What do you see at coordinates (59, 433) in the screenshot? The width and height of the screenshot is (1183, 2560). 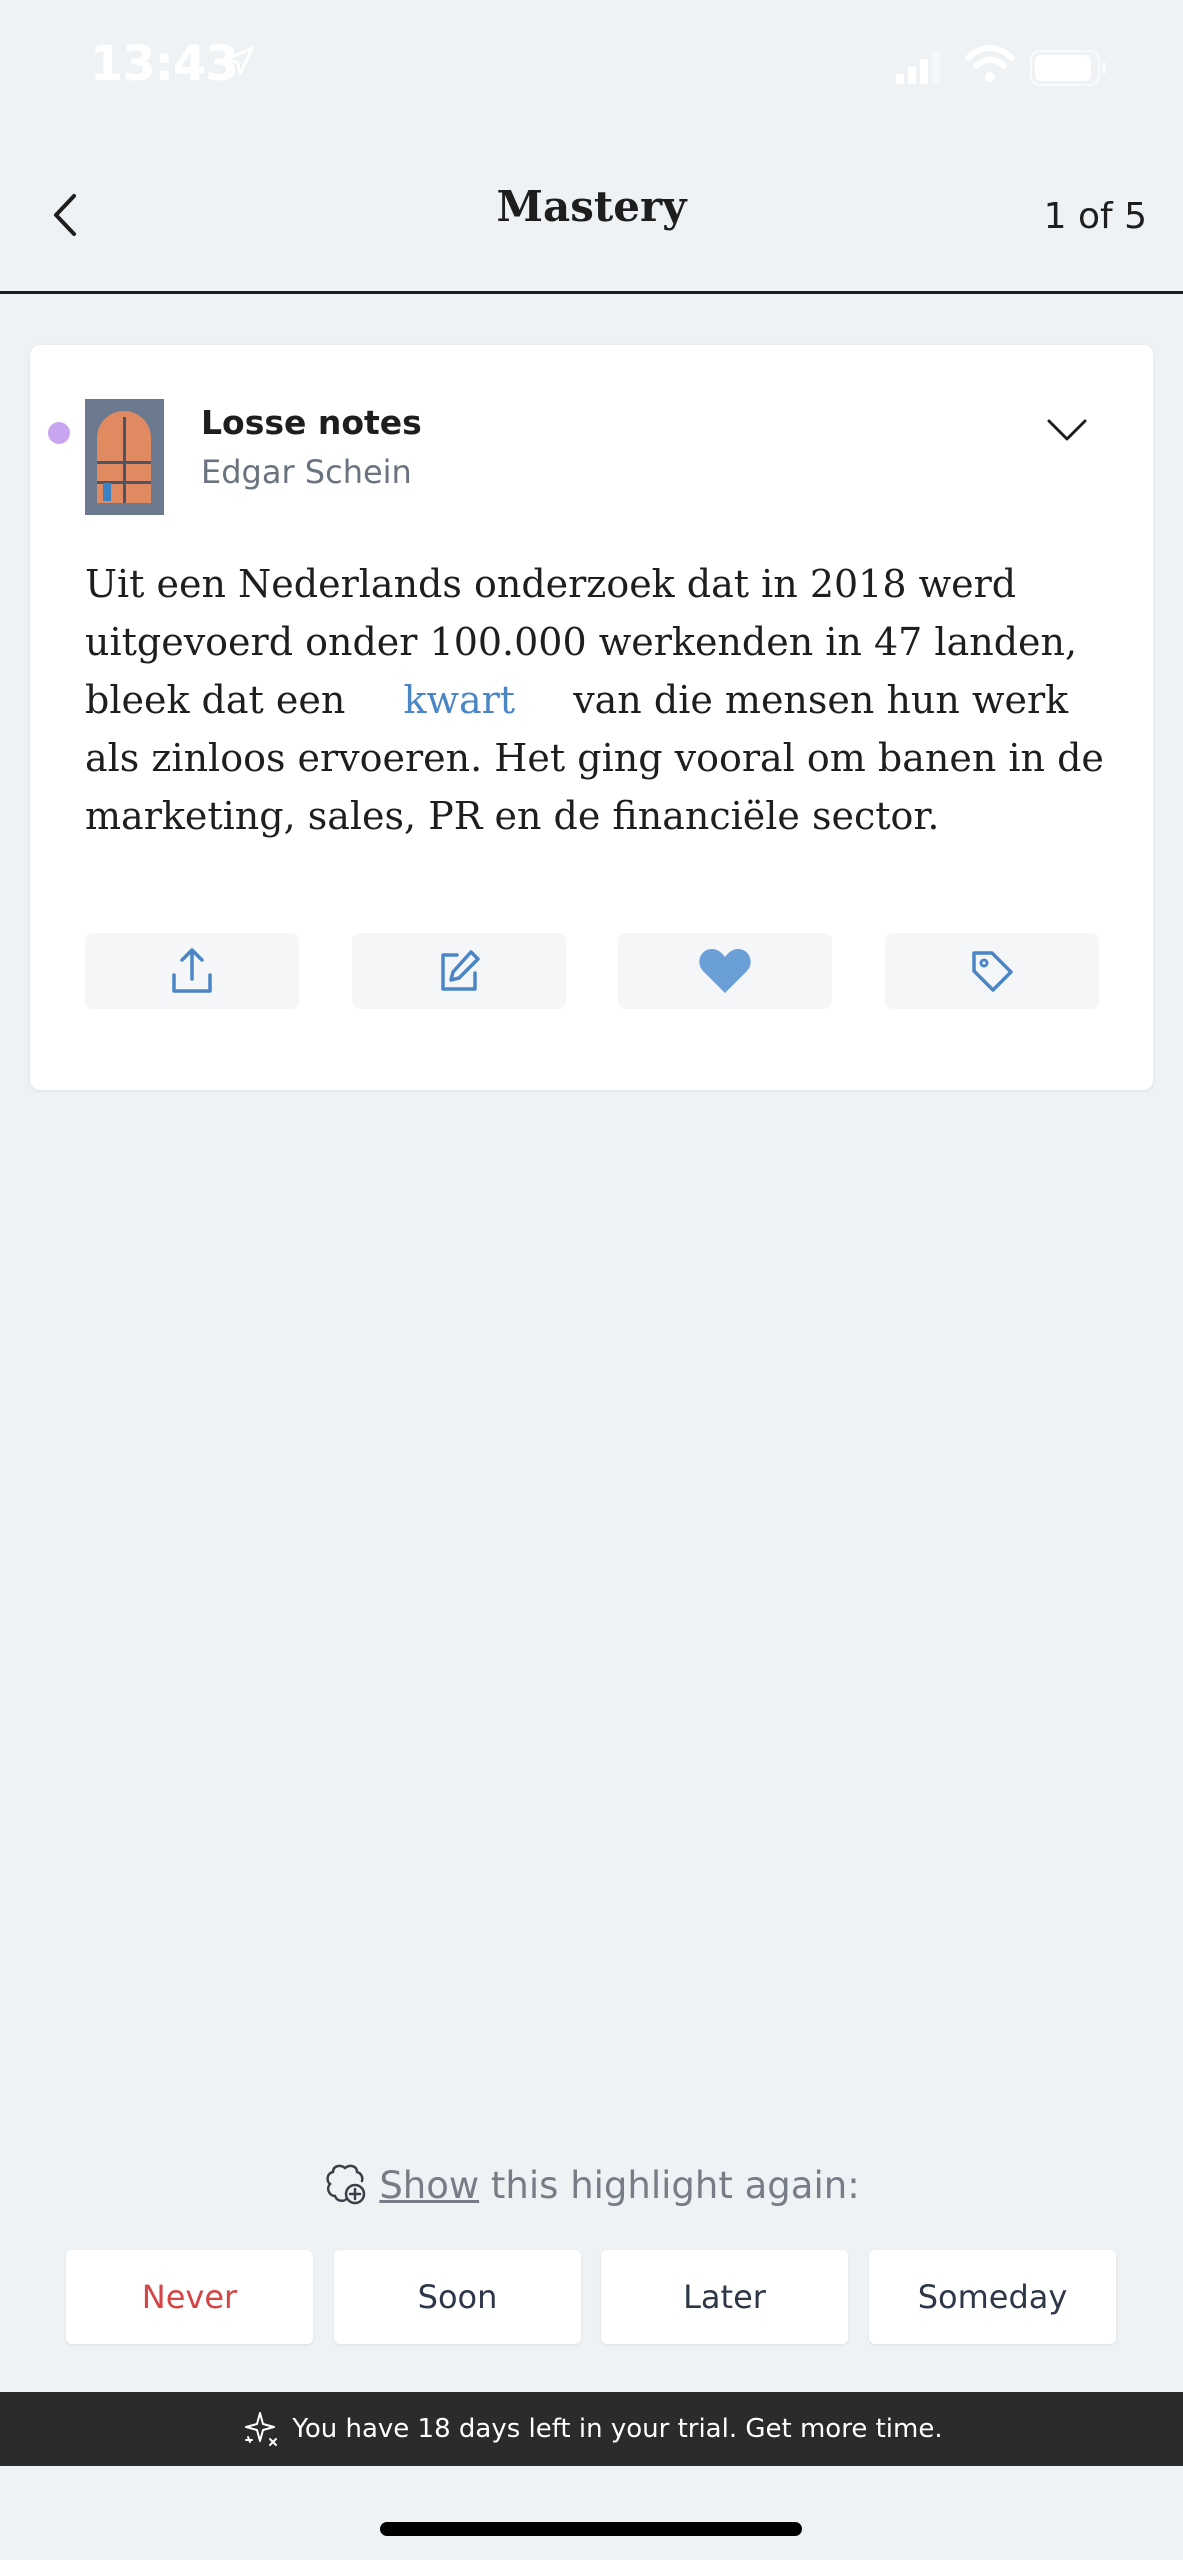 I see `unread-dot` at bounding box center [59, 433].